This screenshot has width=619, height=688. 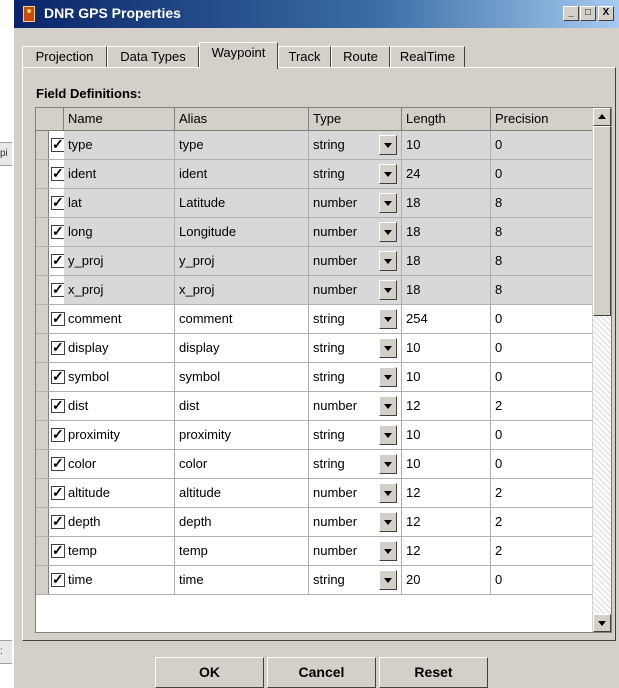 What do you see at coordinates (355, 119) in the screenshot?
I see `column-header-type: Type` at bounding box center [355, 119].